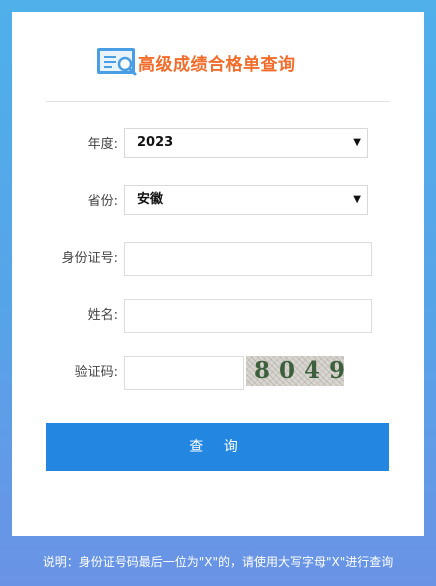 This screenshot has width=436, height=586. Describe the element at coordinates (102, 144) in the screenshot. I see `year-label: 年度:` at that location.